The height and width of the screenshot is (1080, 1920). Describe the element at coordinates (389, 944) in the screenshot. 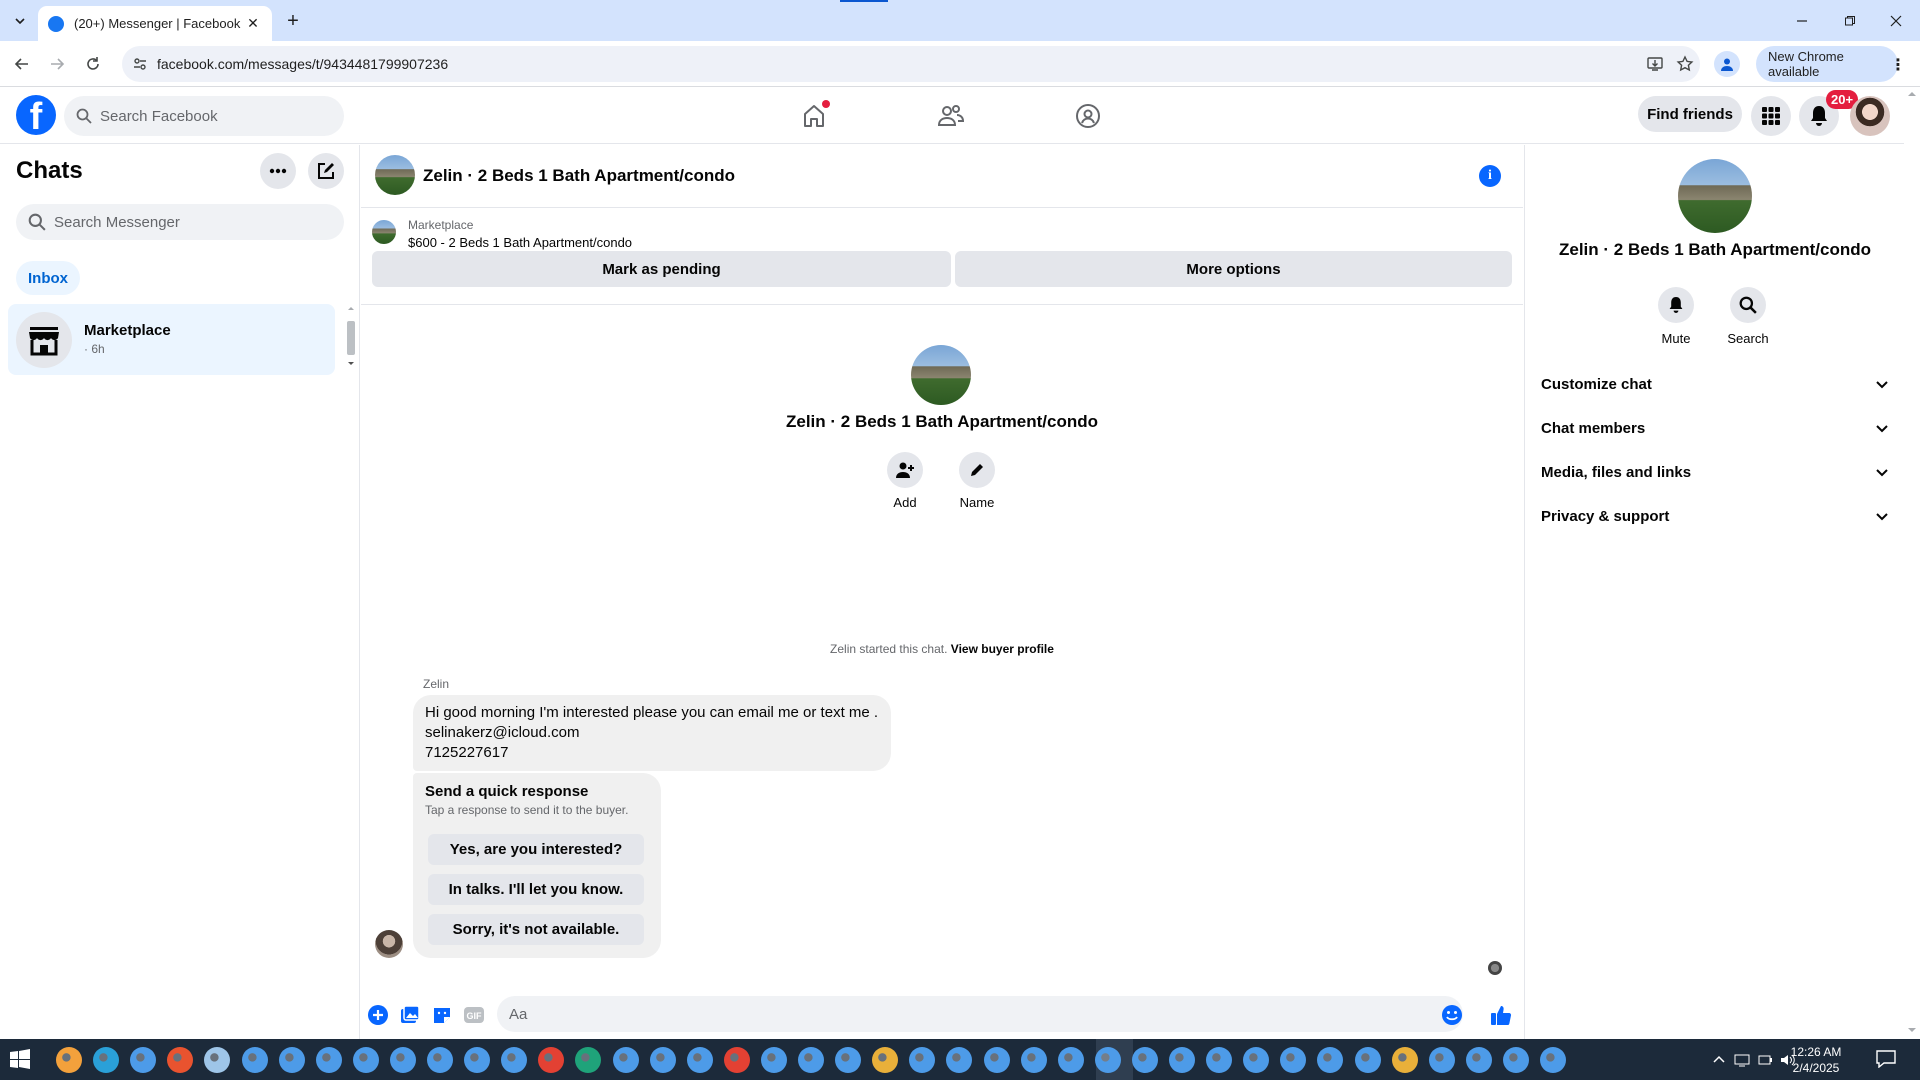

I see `sender-avatar` at that location.